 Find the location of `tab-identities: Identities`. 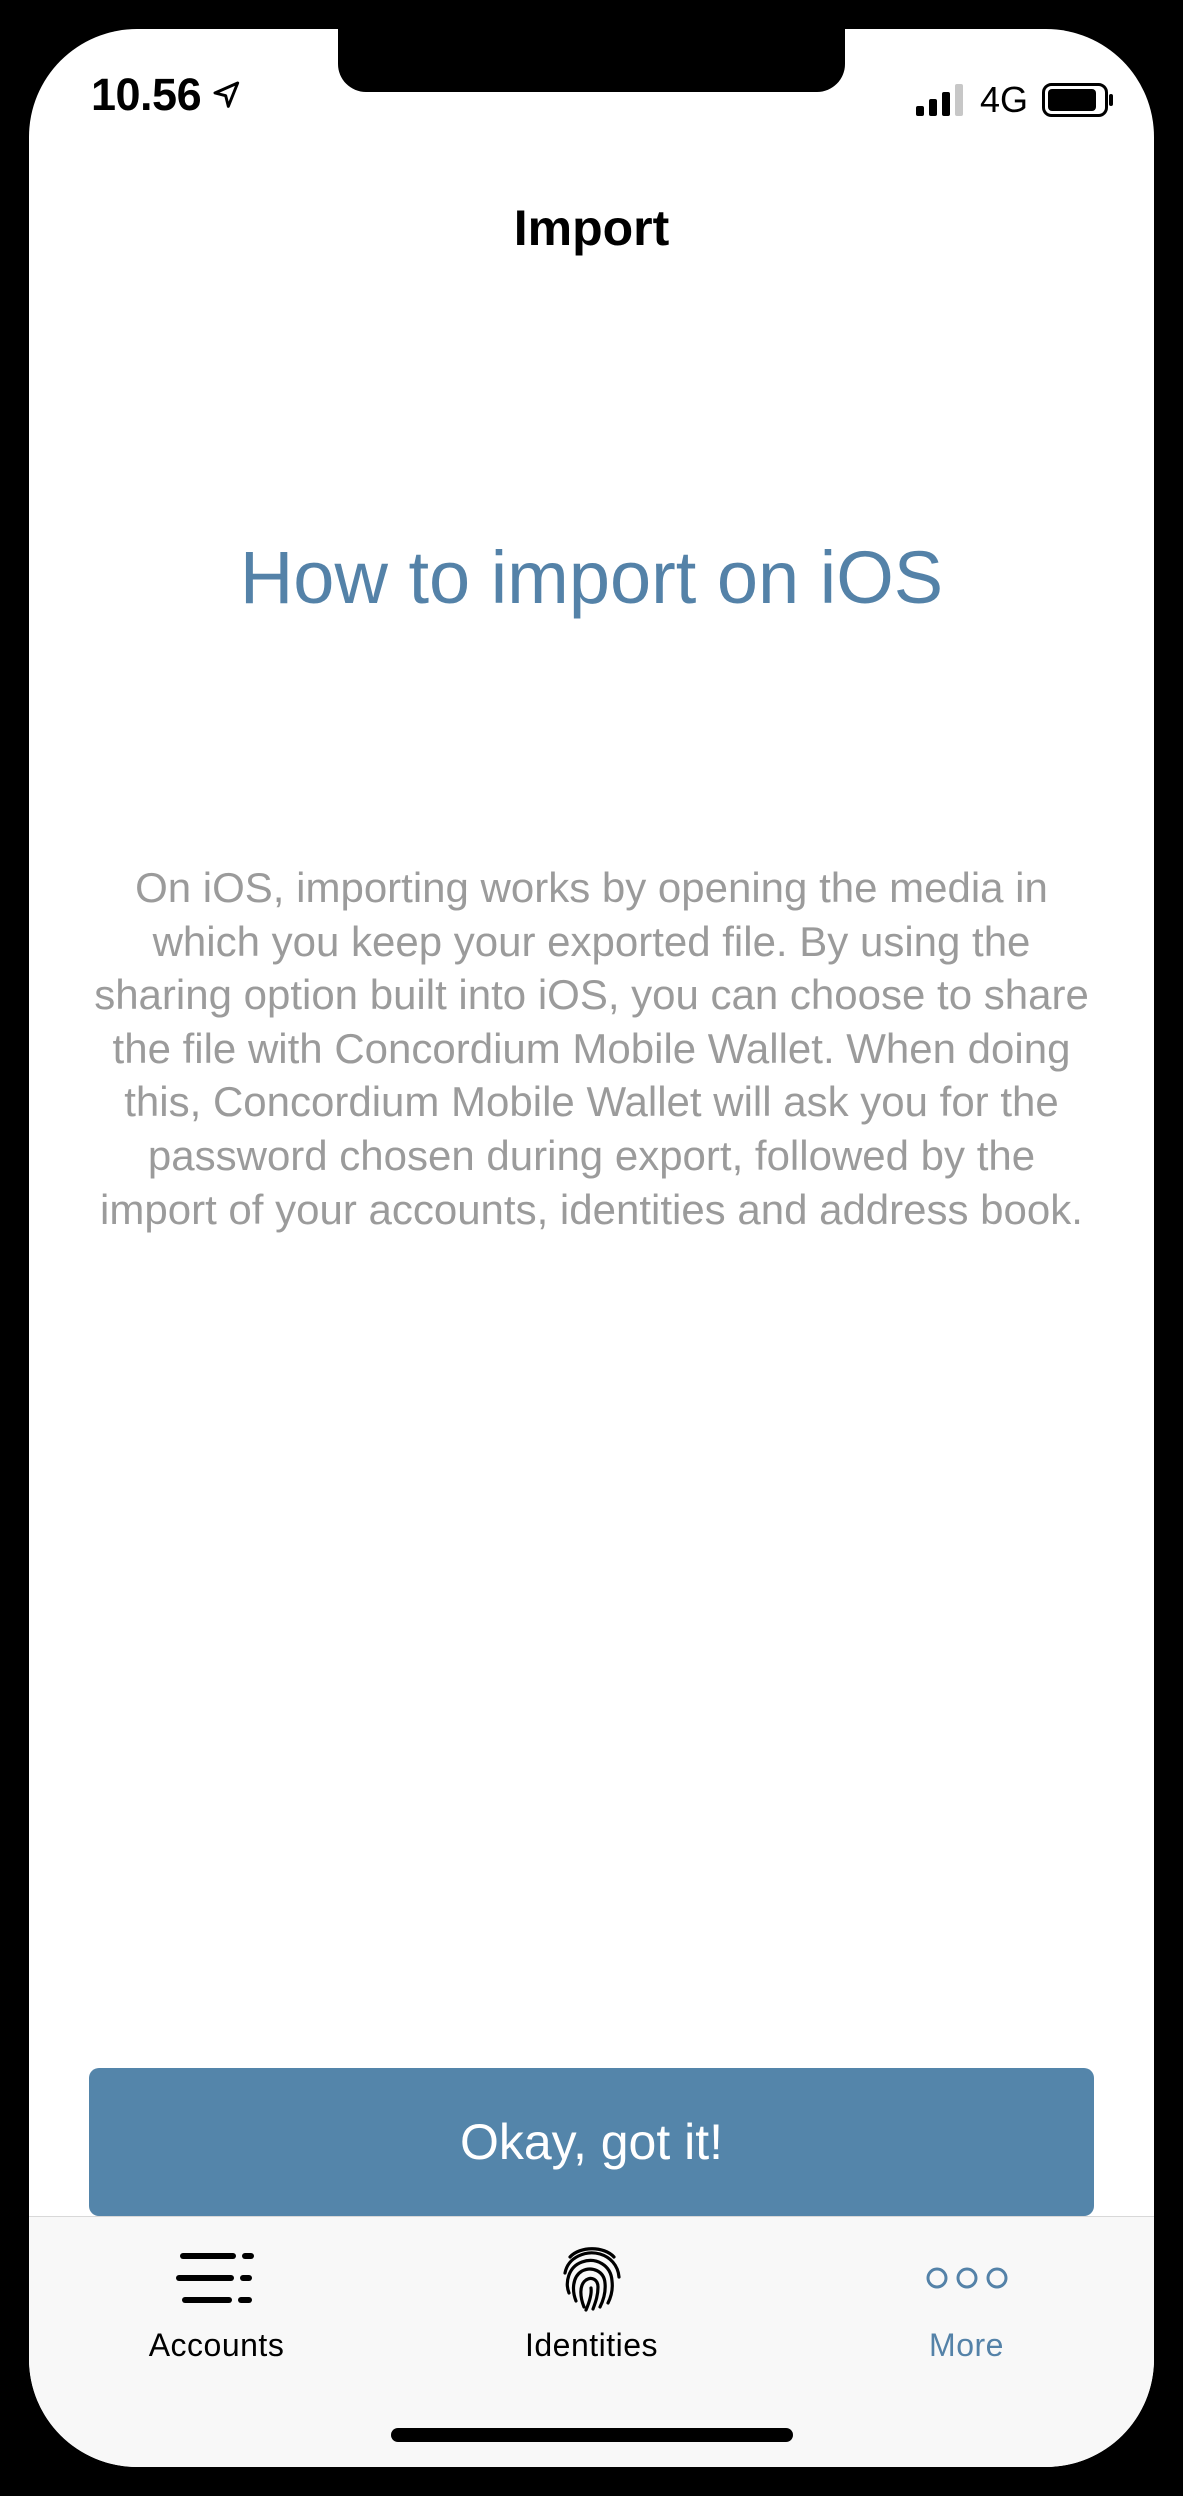

tab-identities: Identities is located at coordinates (591, 2307).